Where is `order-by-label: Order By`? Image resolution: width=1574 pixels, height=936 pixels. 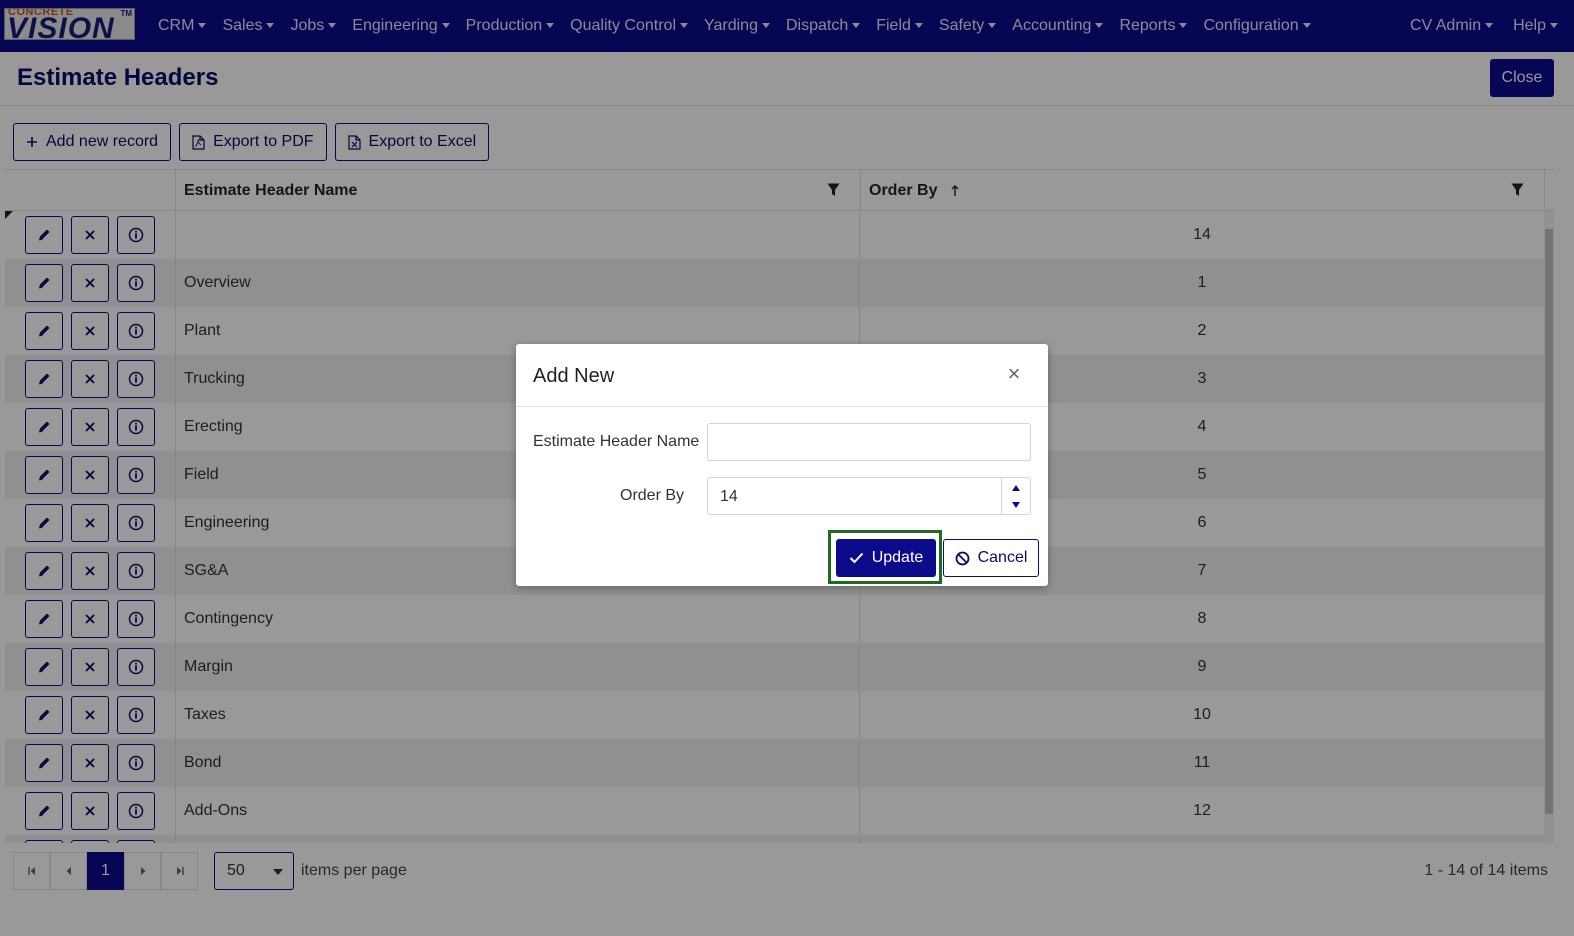
order-by-label: Order By is located at coordinates (652, 495).